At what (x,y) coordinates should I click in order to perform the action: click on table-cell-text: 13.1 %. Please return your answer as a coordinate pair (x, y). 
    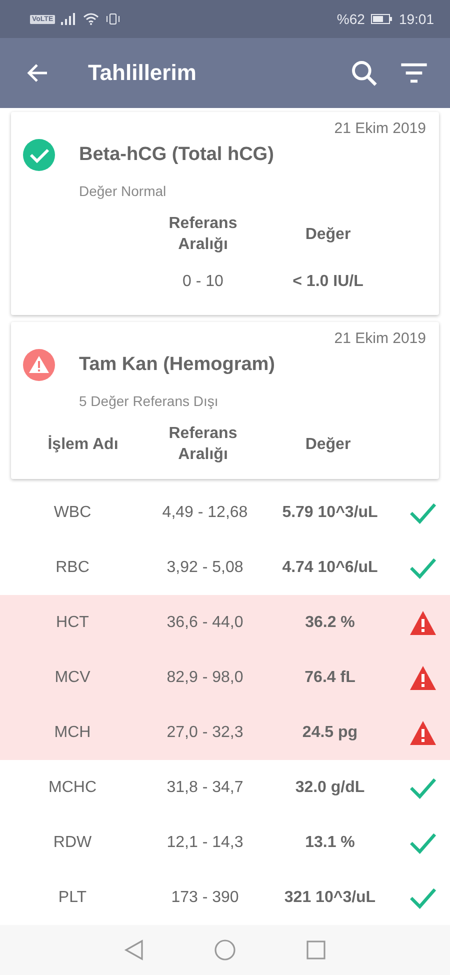
    Looking at the image, I should click on (330, 843).